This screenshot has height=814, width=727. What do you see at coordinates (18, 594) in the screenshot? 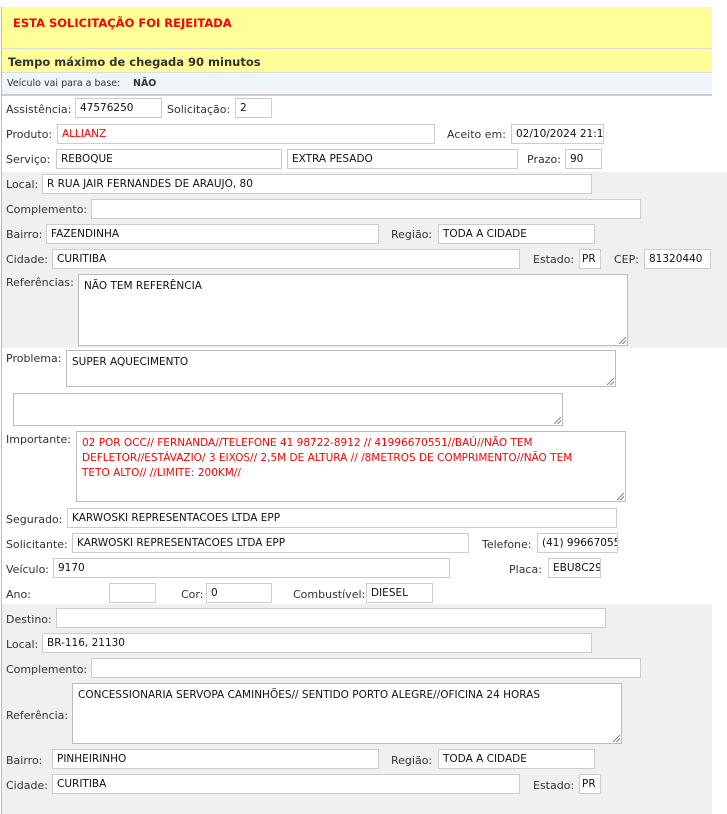
I see `ano-label: Ano:` at bounding box center [18, 594].